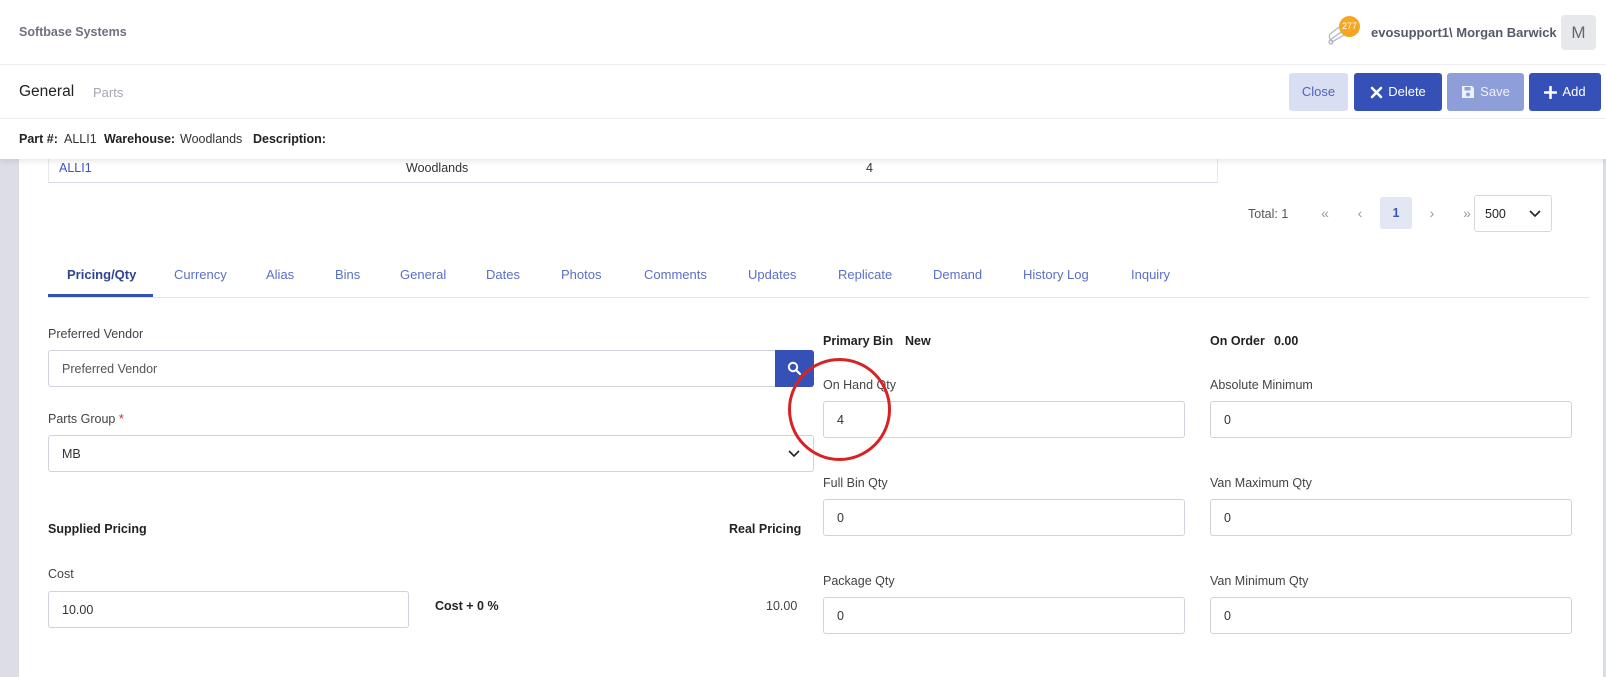 The width and height of the screenshot is (1606, 677). I want to click on add-button-label: Add, so click(1574, 91).